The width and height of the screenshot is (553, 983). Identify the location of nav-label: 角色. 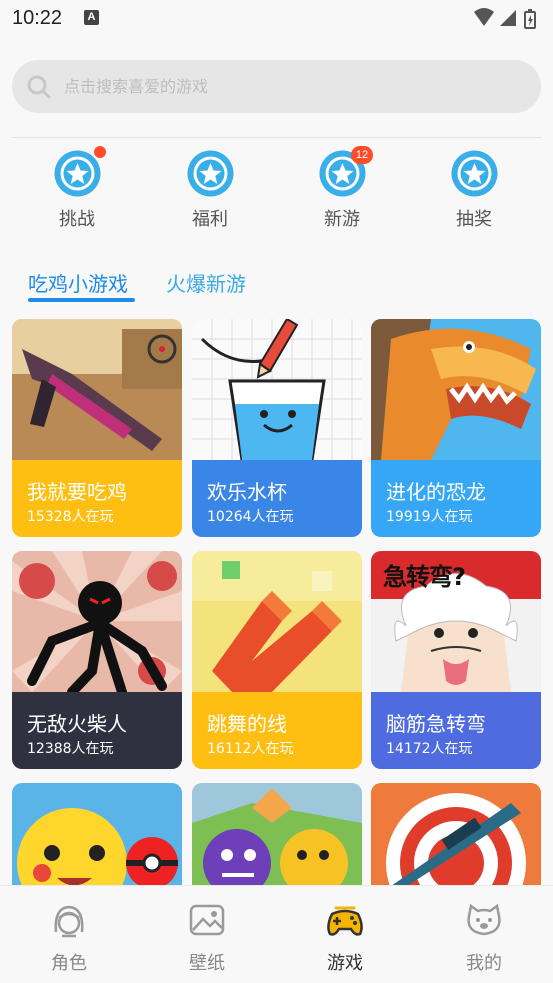
(69, 963).